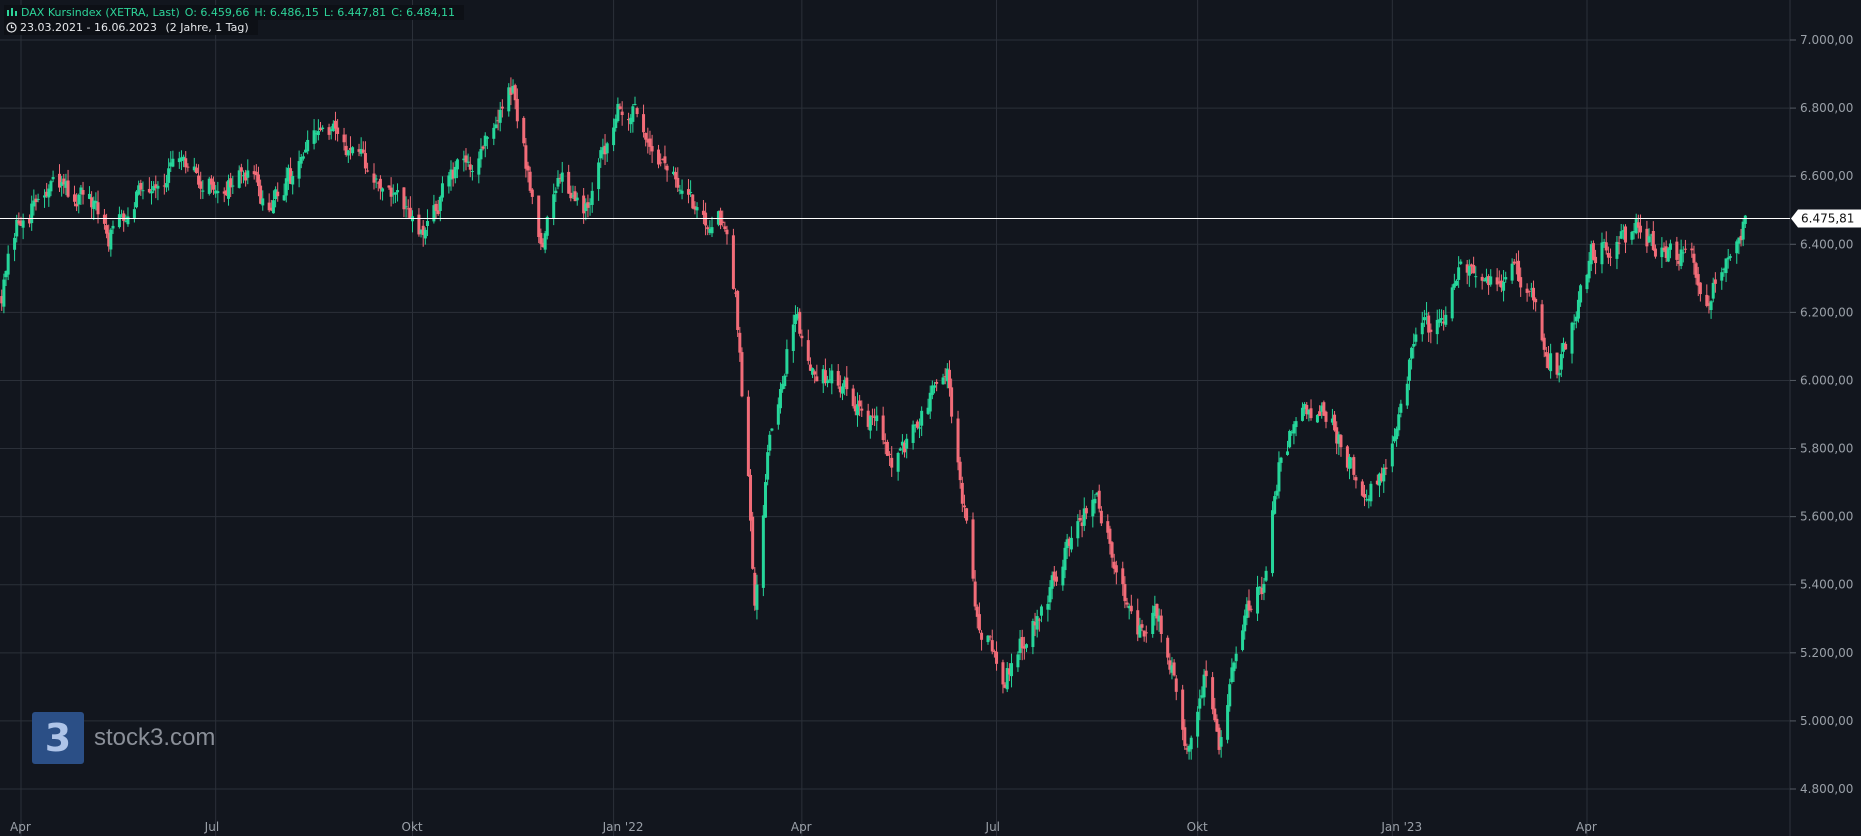  Describe the element at coordinates (207, 27) in the screenshot. I see `period: (2 Jahre, 1 Tag)` at that location.